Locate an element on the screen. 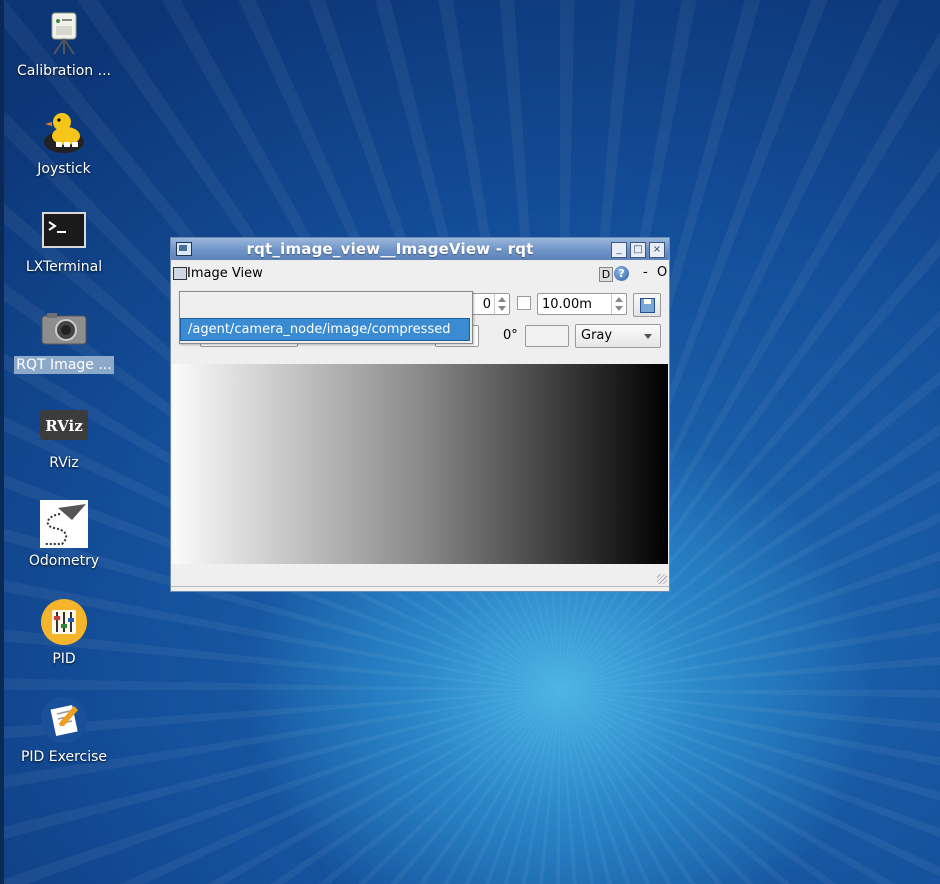 This screenshot has width=940, height=884. rotation-label: 0° is located at coordinates (510, 335).